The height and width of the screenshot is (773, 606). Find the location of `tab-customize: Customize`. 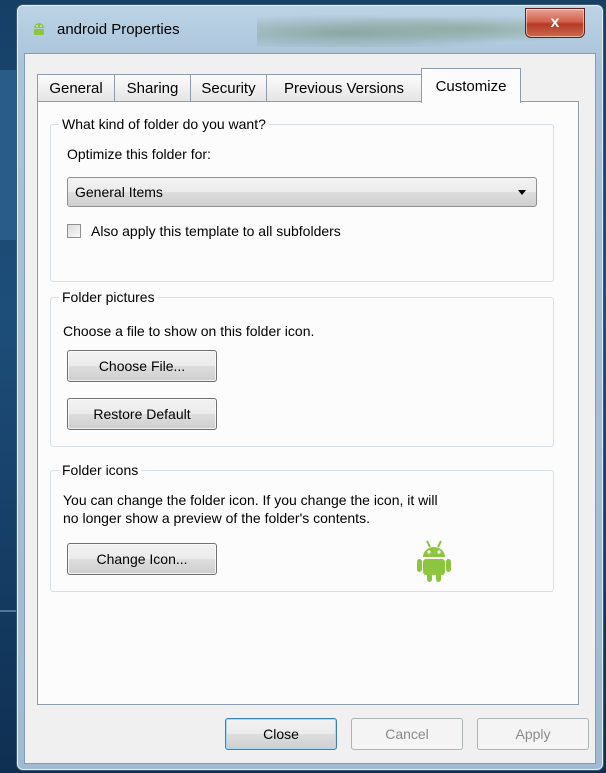

tab-customize: Customize is located at coordinates (471, 85).